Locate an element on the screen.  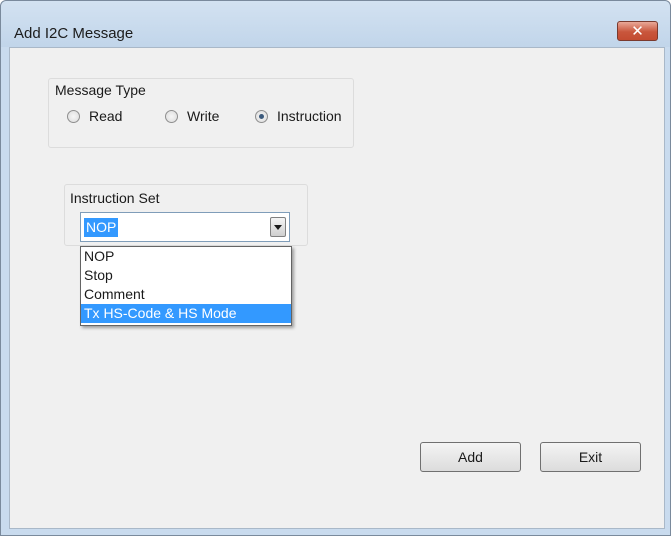
close-icon: ✕ is located at coordinates (637, 31).